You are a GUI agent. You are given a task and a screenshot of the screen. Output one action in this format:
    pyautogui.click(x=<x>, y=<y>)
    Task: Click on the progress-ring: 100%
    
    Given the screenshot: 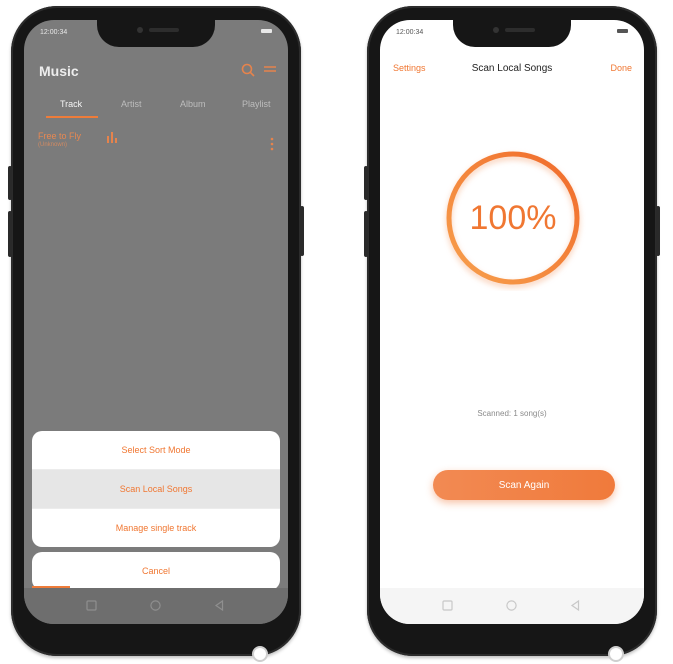 What is the action you would take?
    pyautogui.click(x=513, y=218)
    